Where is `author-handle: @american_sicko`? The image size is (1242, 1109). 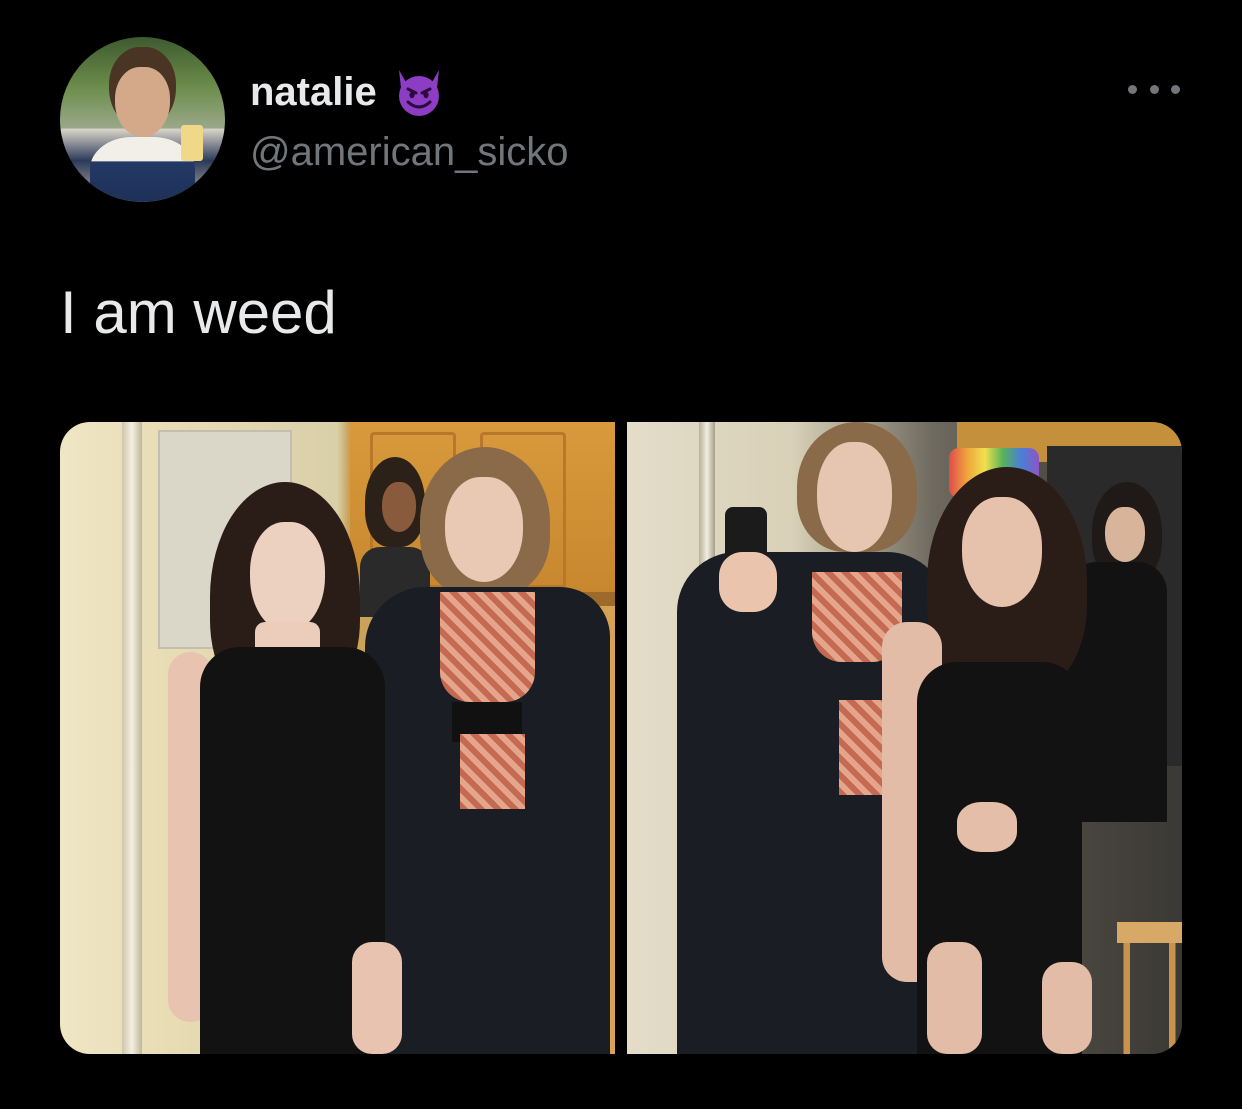
author-handle: @american_sicko is located at coordinates (409, 152).